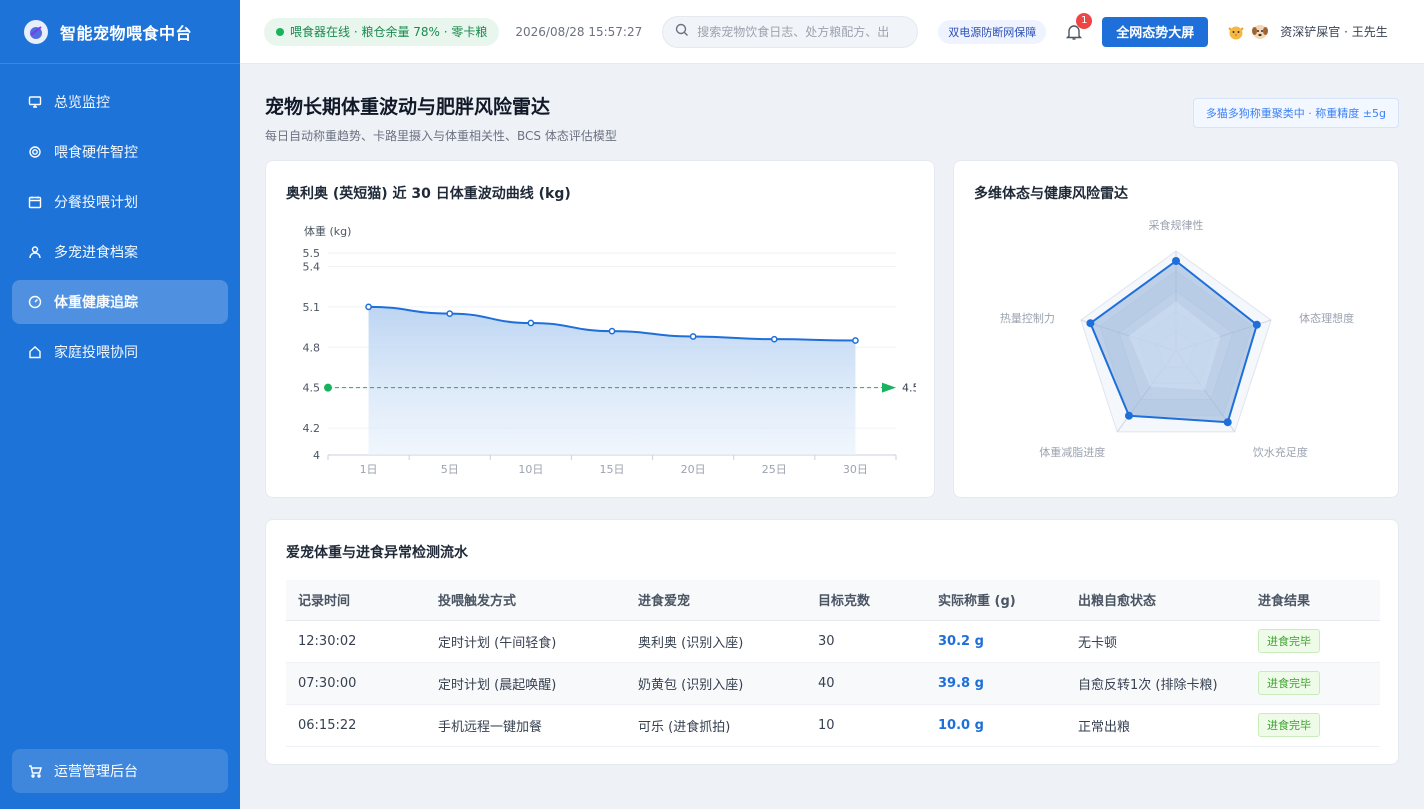 The image size is (1424, 809). Describe the element at coordinates (526, 725) in the screenshot. I see `cell-trigger: 手机远程一键加餐` at that location.